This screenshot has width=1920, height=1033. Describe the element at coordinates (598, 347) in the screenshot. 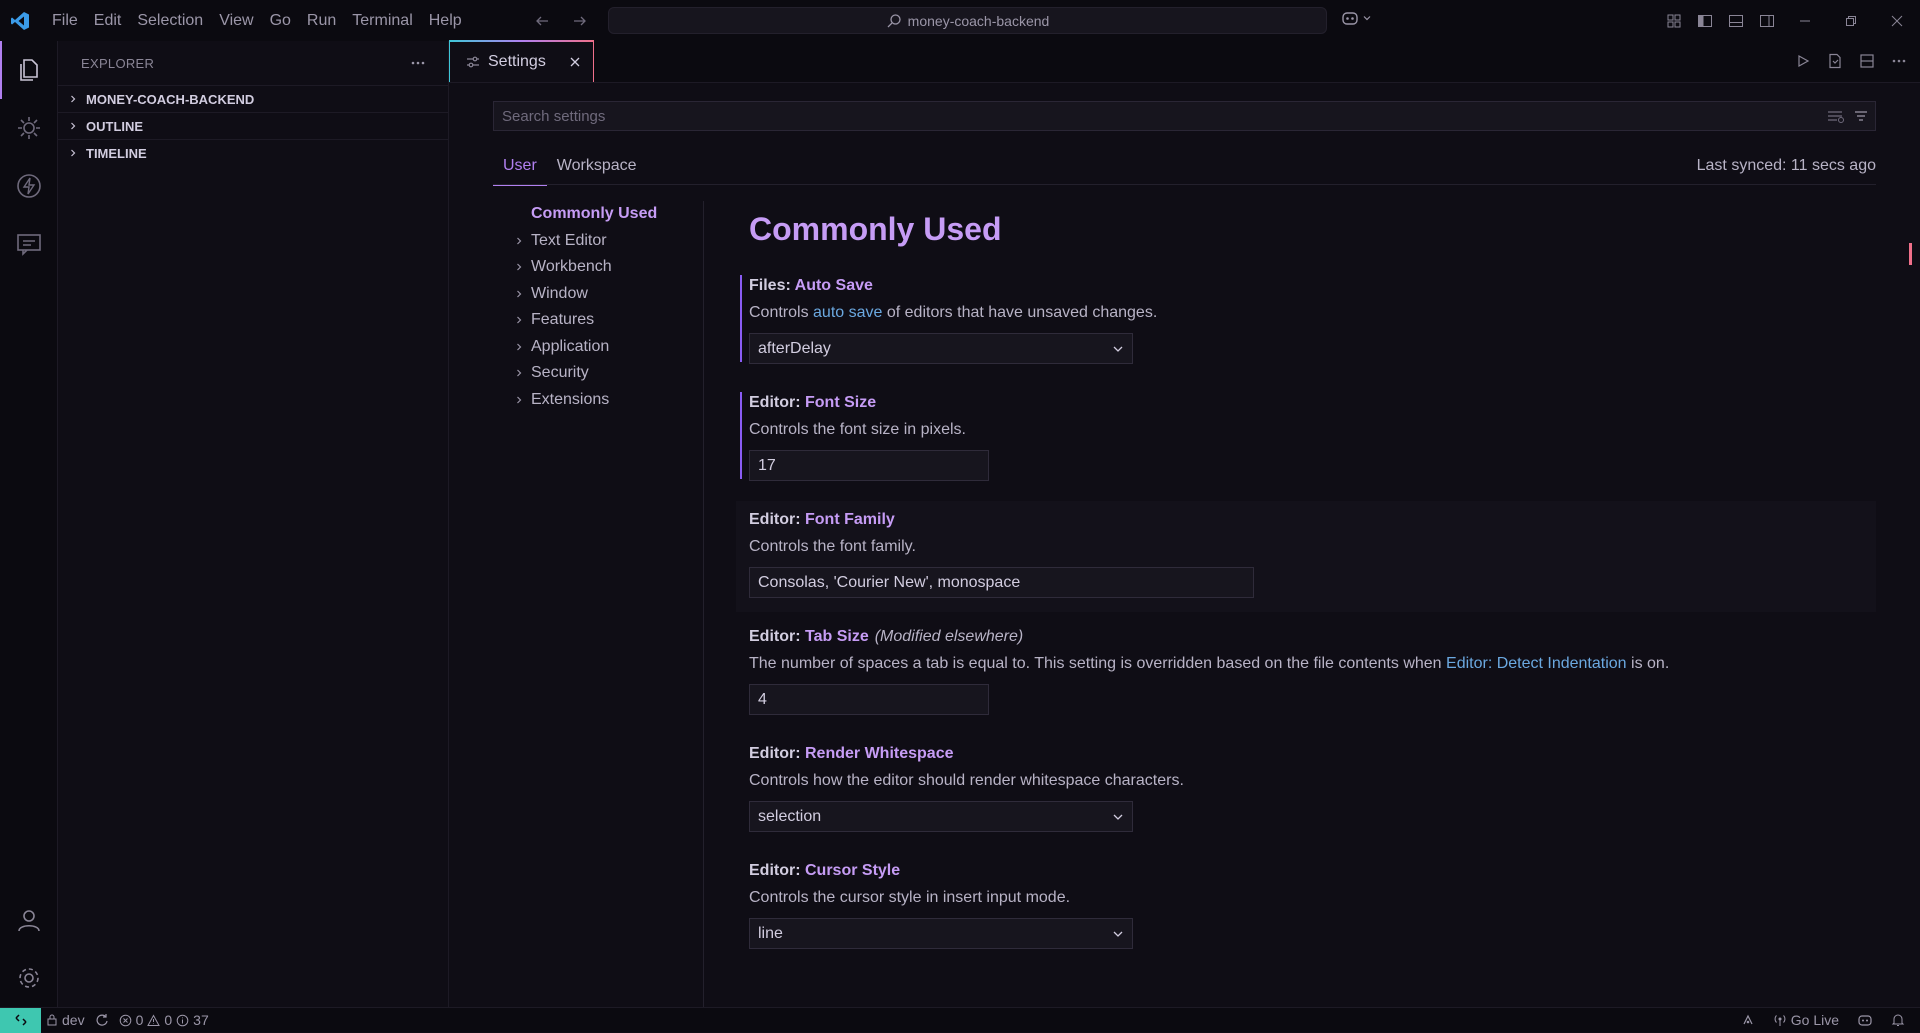

I see `toc-item-application: Application` at that location.